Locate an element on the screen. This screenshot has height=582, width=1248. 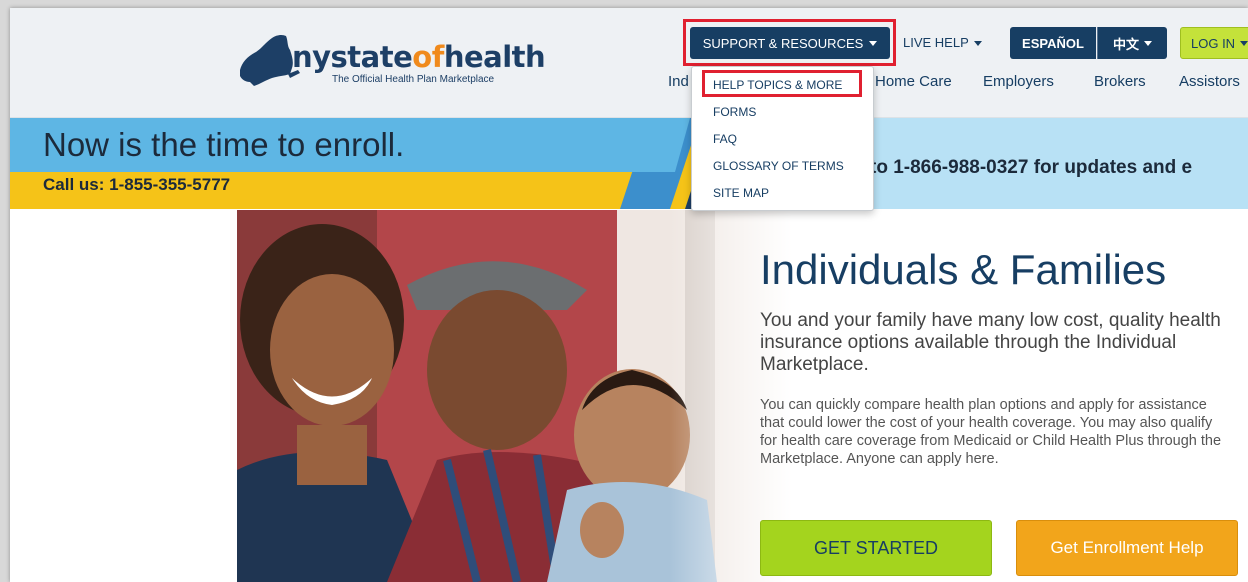
live-help-menu: LIVE HELP is located at coordinates (942, 42).